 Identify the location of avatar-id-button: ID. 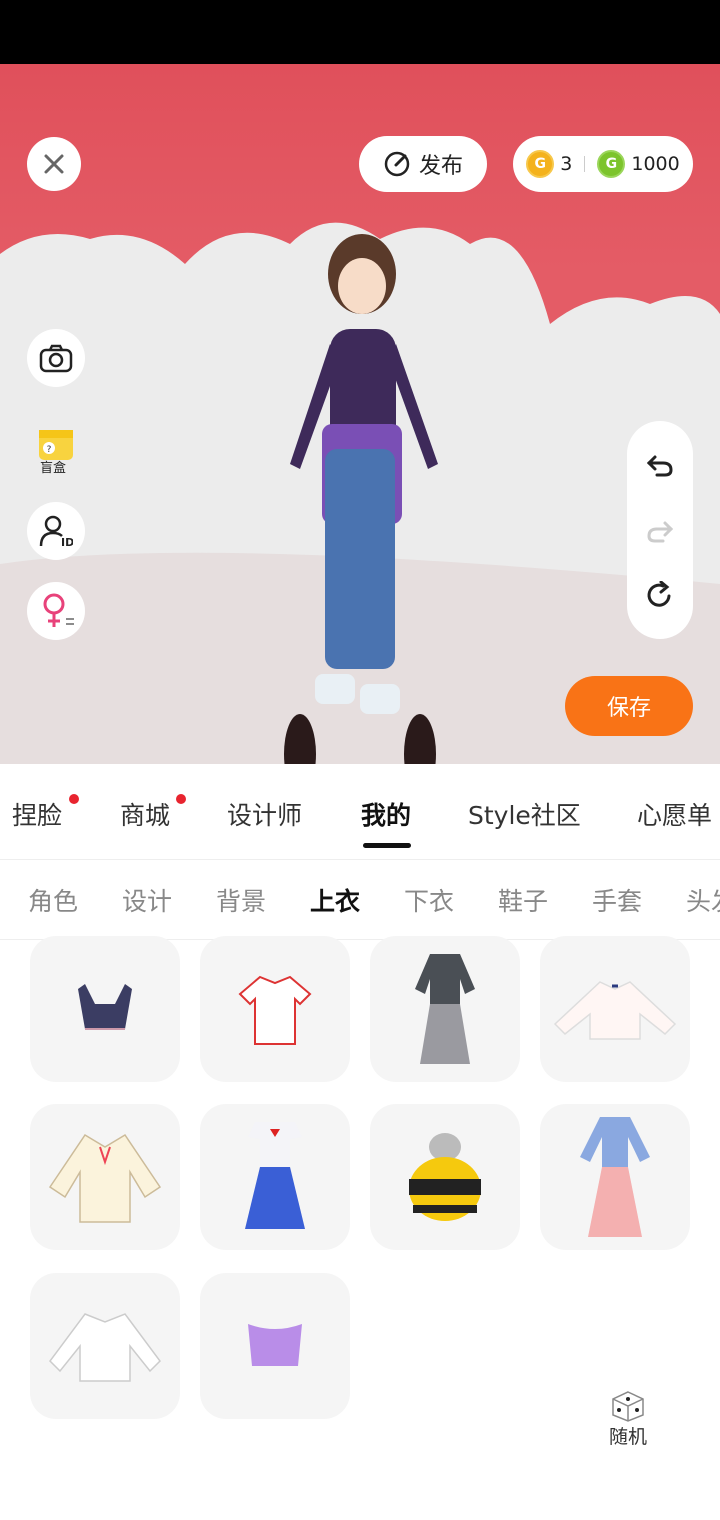
(56, 531).